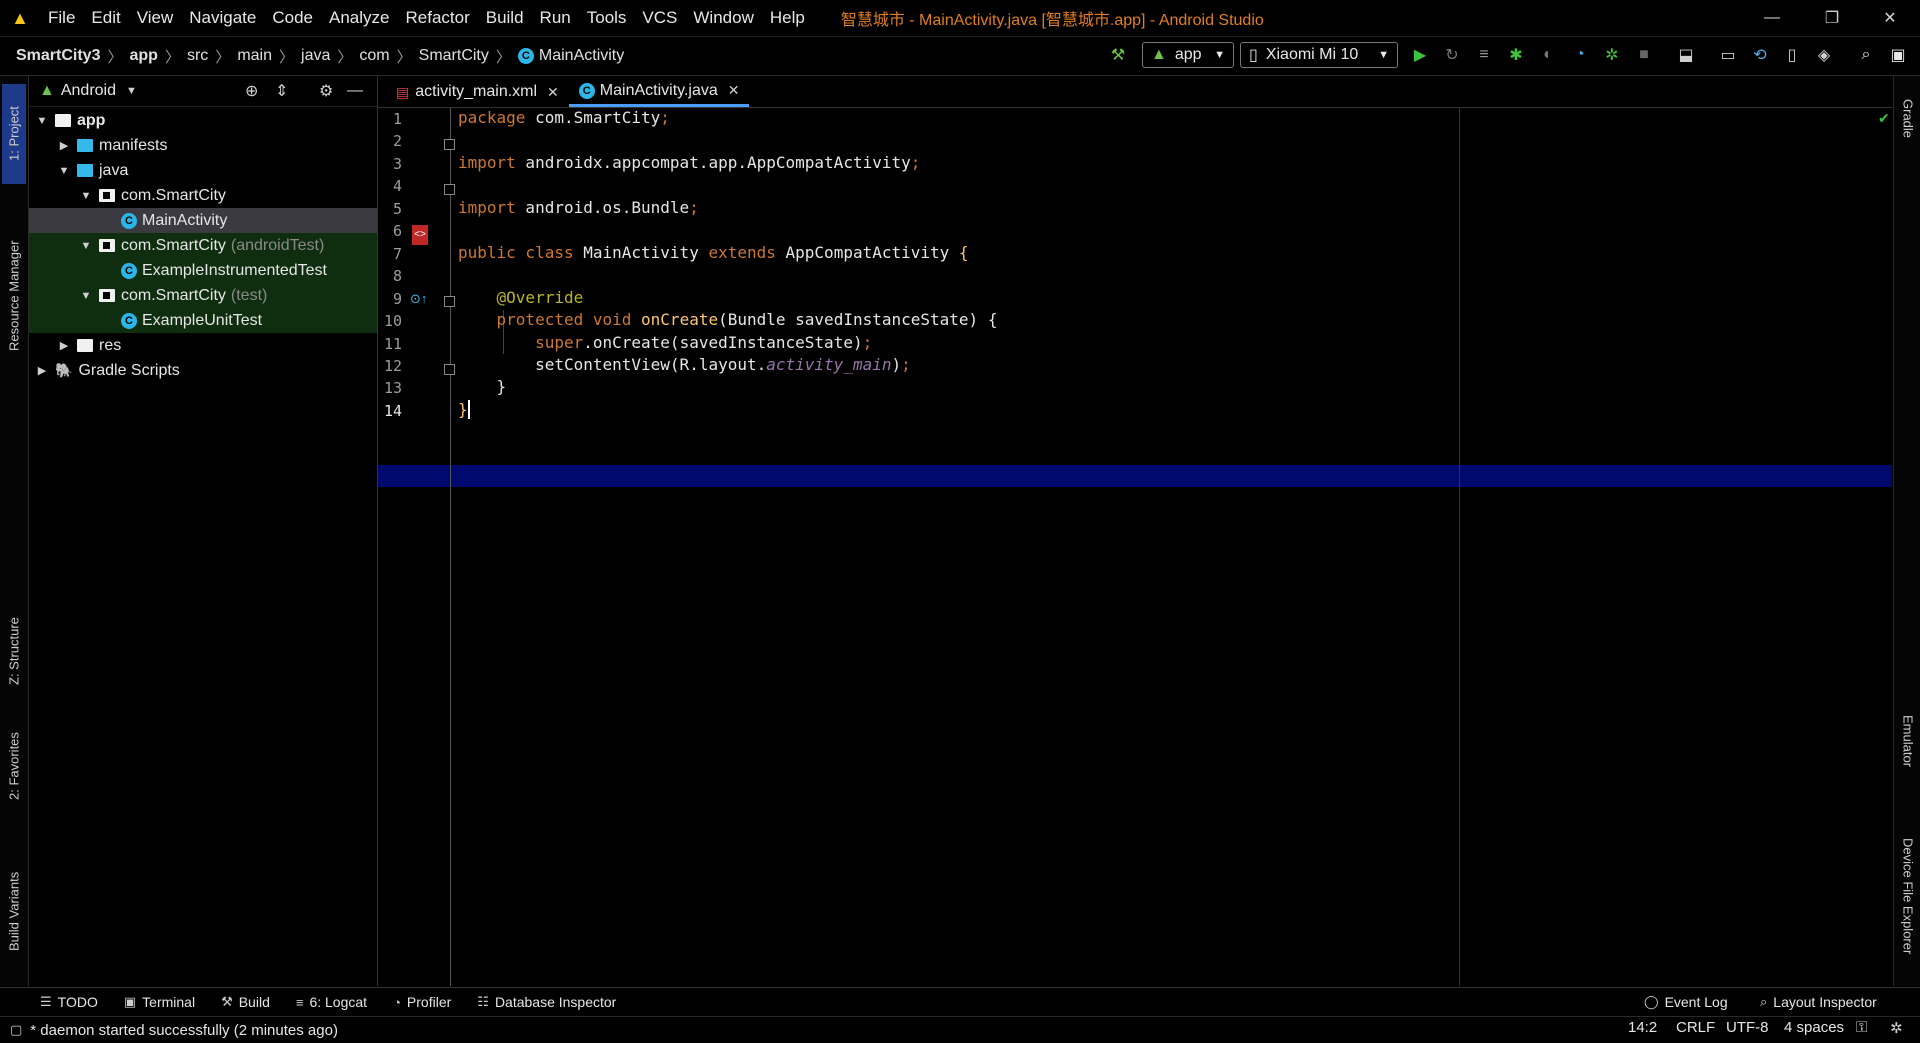 The width and height of the screenshot is (1920, 1043). What do you see at coordinates (1814, 1027) in the screenshot?
I see `indent-setting: 4 spaces` at bounding box center [1814, 1027].